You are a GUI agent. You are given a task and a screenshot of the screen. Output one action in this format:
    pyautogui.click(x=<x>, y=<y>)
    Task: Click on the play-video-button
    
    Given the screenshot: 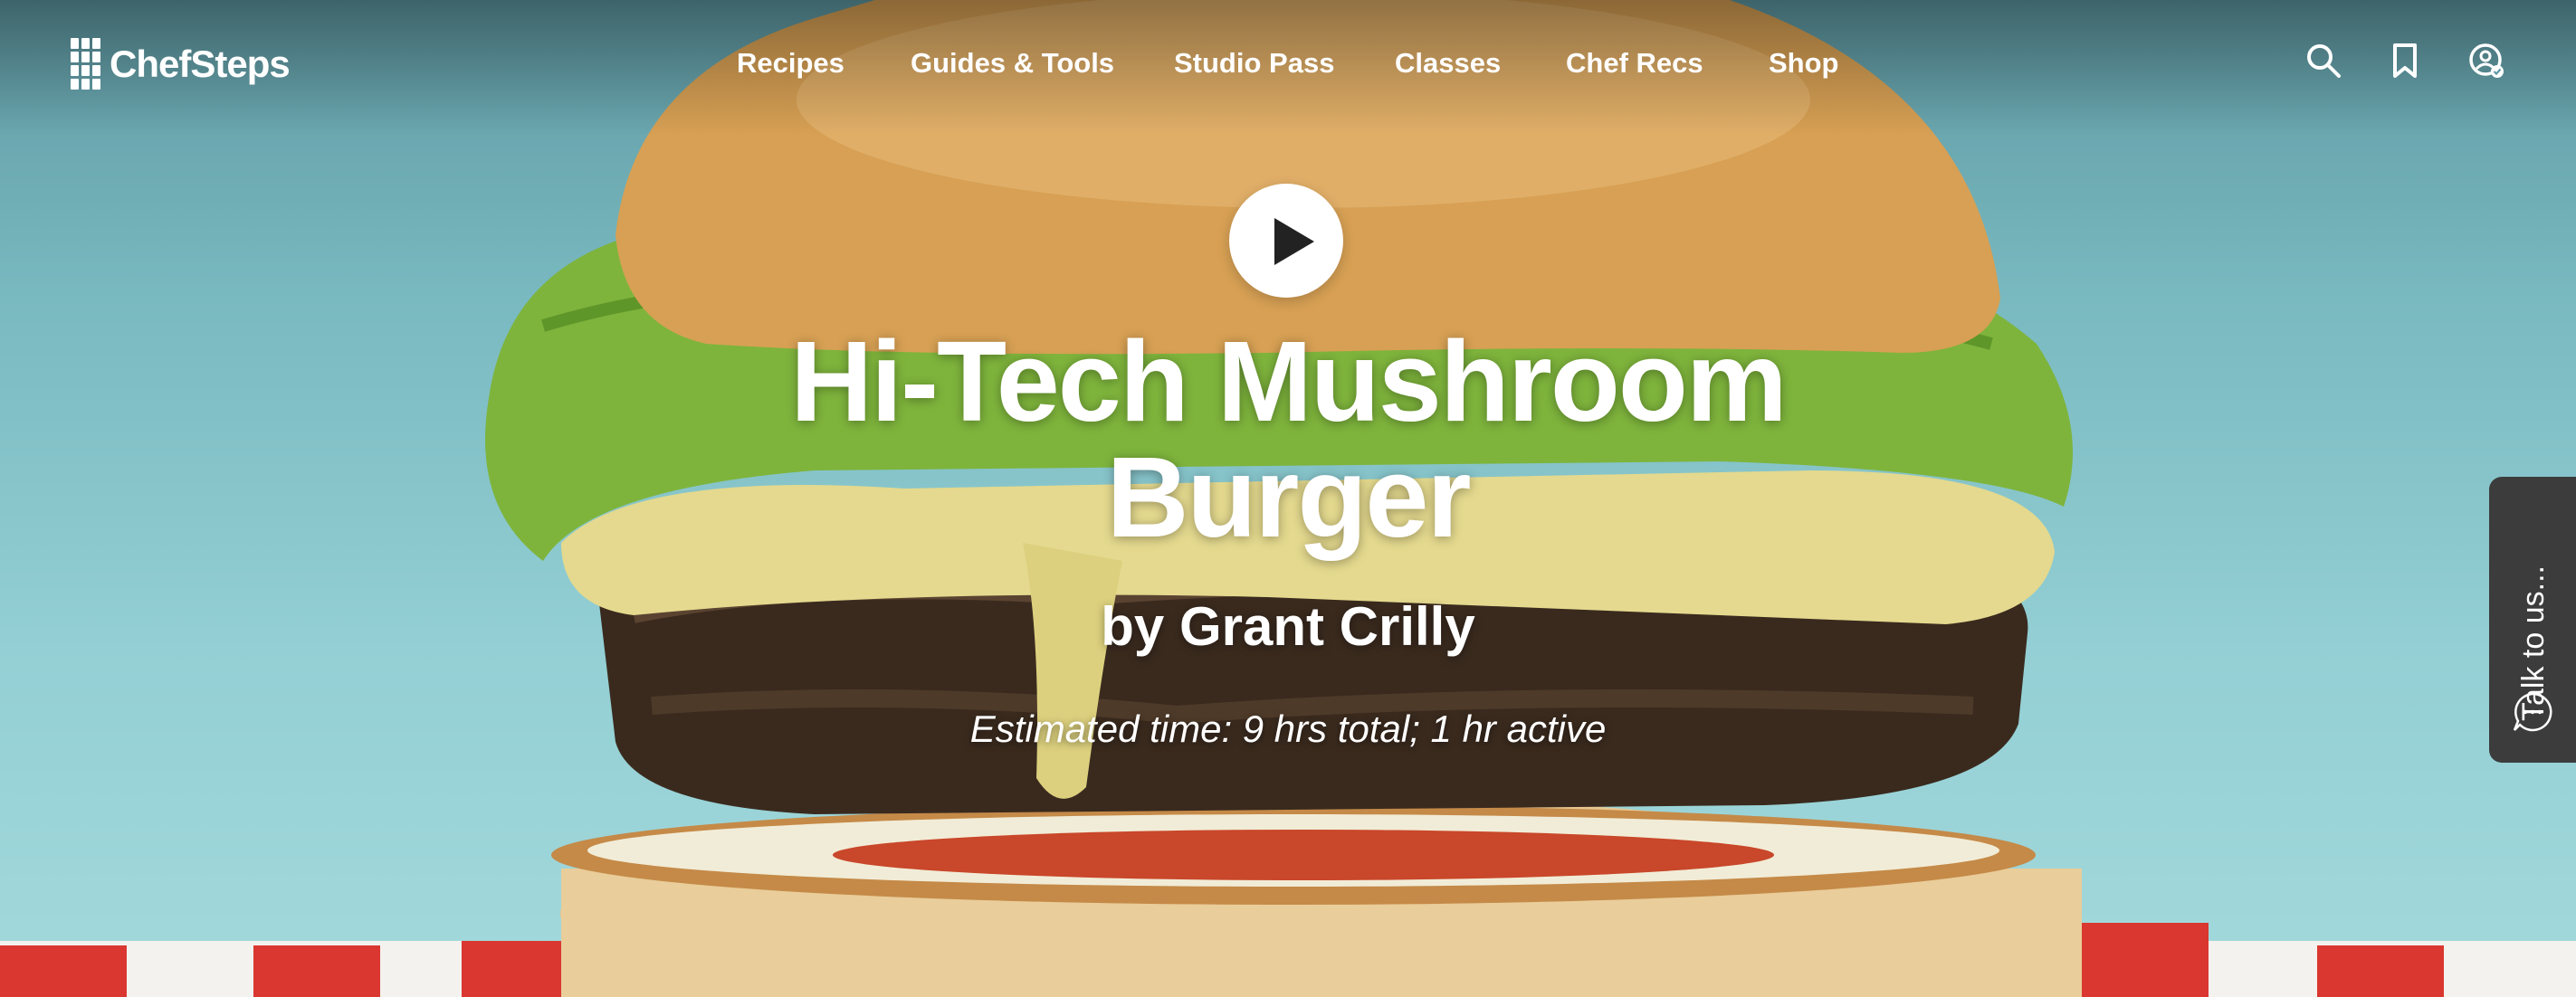 What is the action you would take?
    pyautogui.click(x=1286, y=241)
    